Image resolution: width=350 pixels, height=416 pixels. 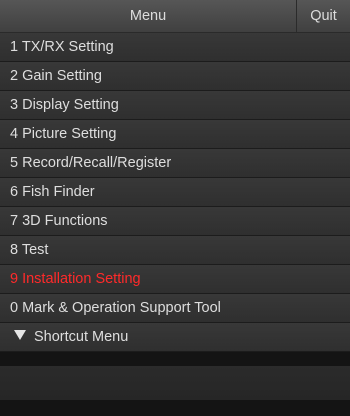 I want to click on menu-item-record-recall-register: 5 Record/Recall/Register, so click(x=175, y=163).